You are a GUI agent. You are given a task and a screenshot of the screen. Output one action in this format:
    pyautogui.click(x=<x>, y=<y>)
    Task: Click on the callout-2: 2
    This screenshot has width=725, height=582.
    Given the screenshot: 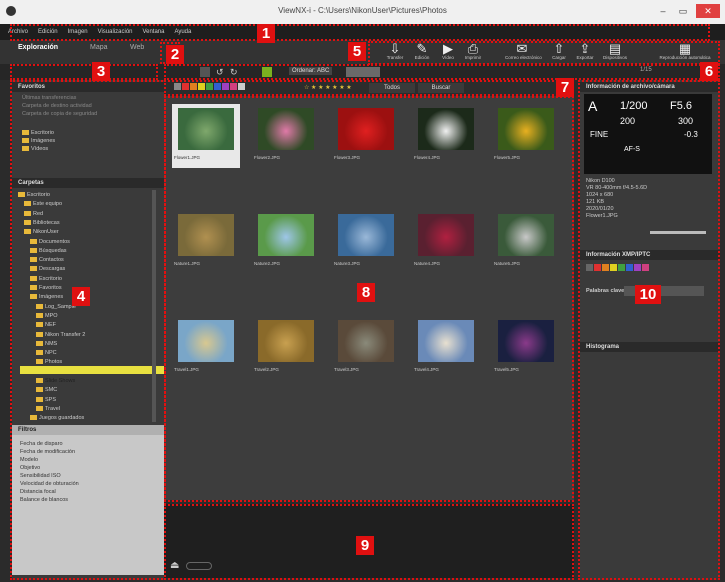 What is the action you would take?
    pyautogui.click(x=175, y=54)
    